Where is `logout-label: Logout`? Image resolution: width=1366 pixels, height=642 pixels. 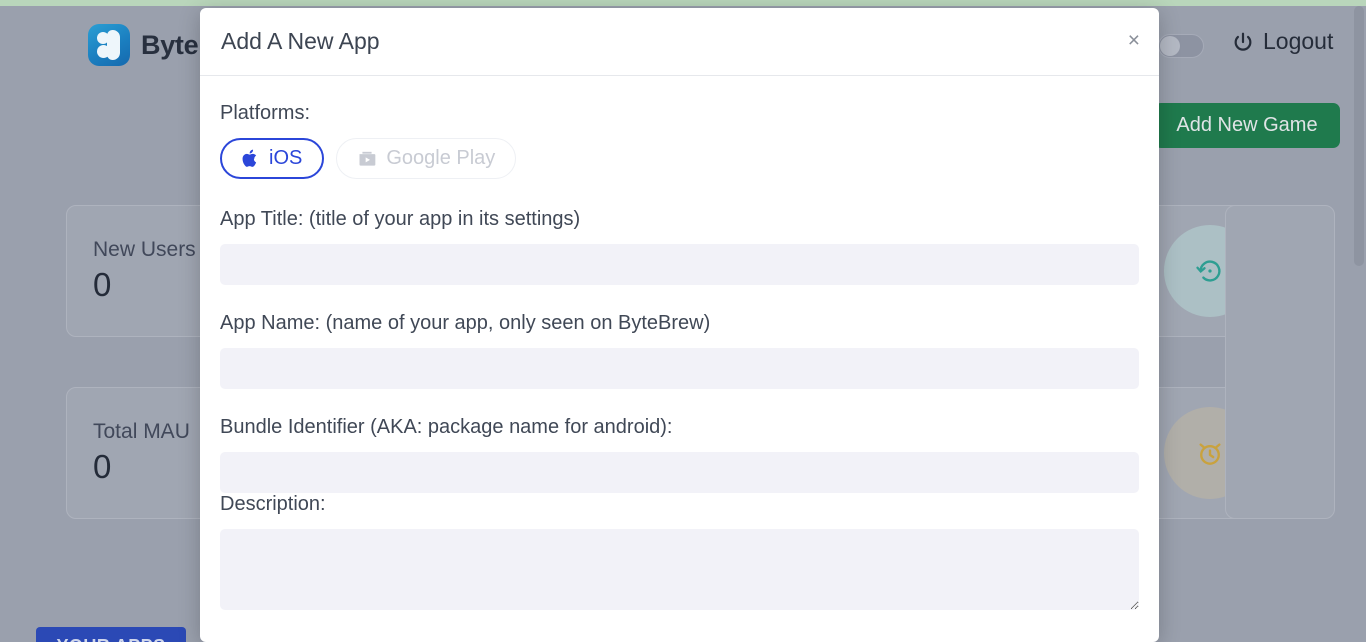 logout-label: Logout is located at coordinates (1298, 41).